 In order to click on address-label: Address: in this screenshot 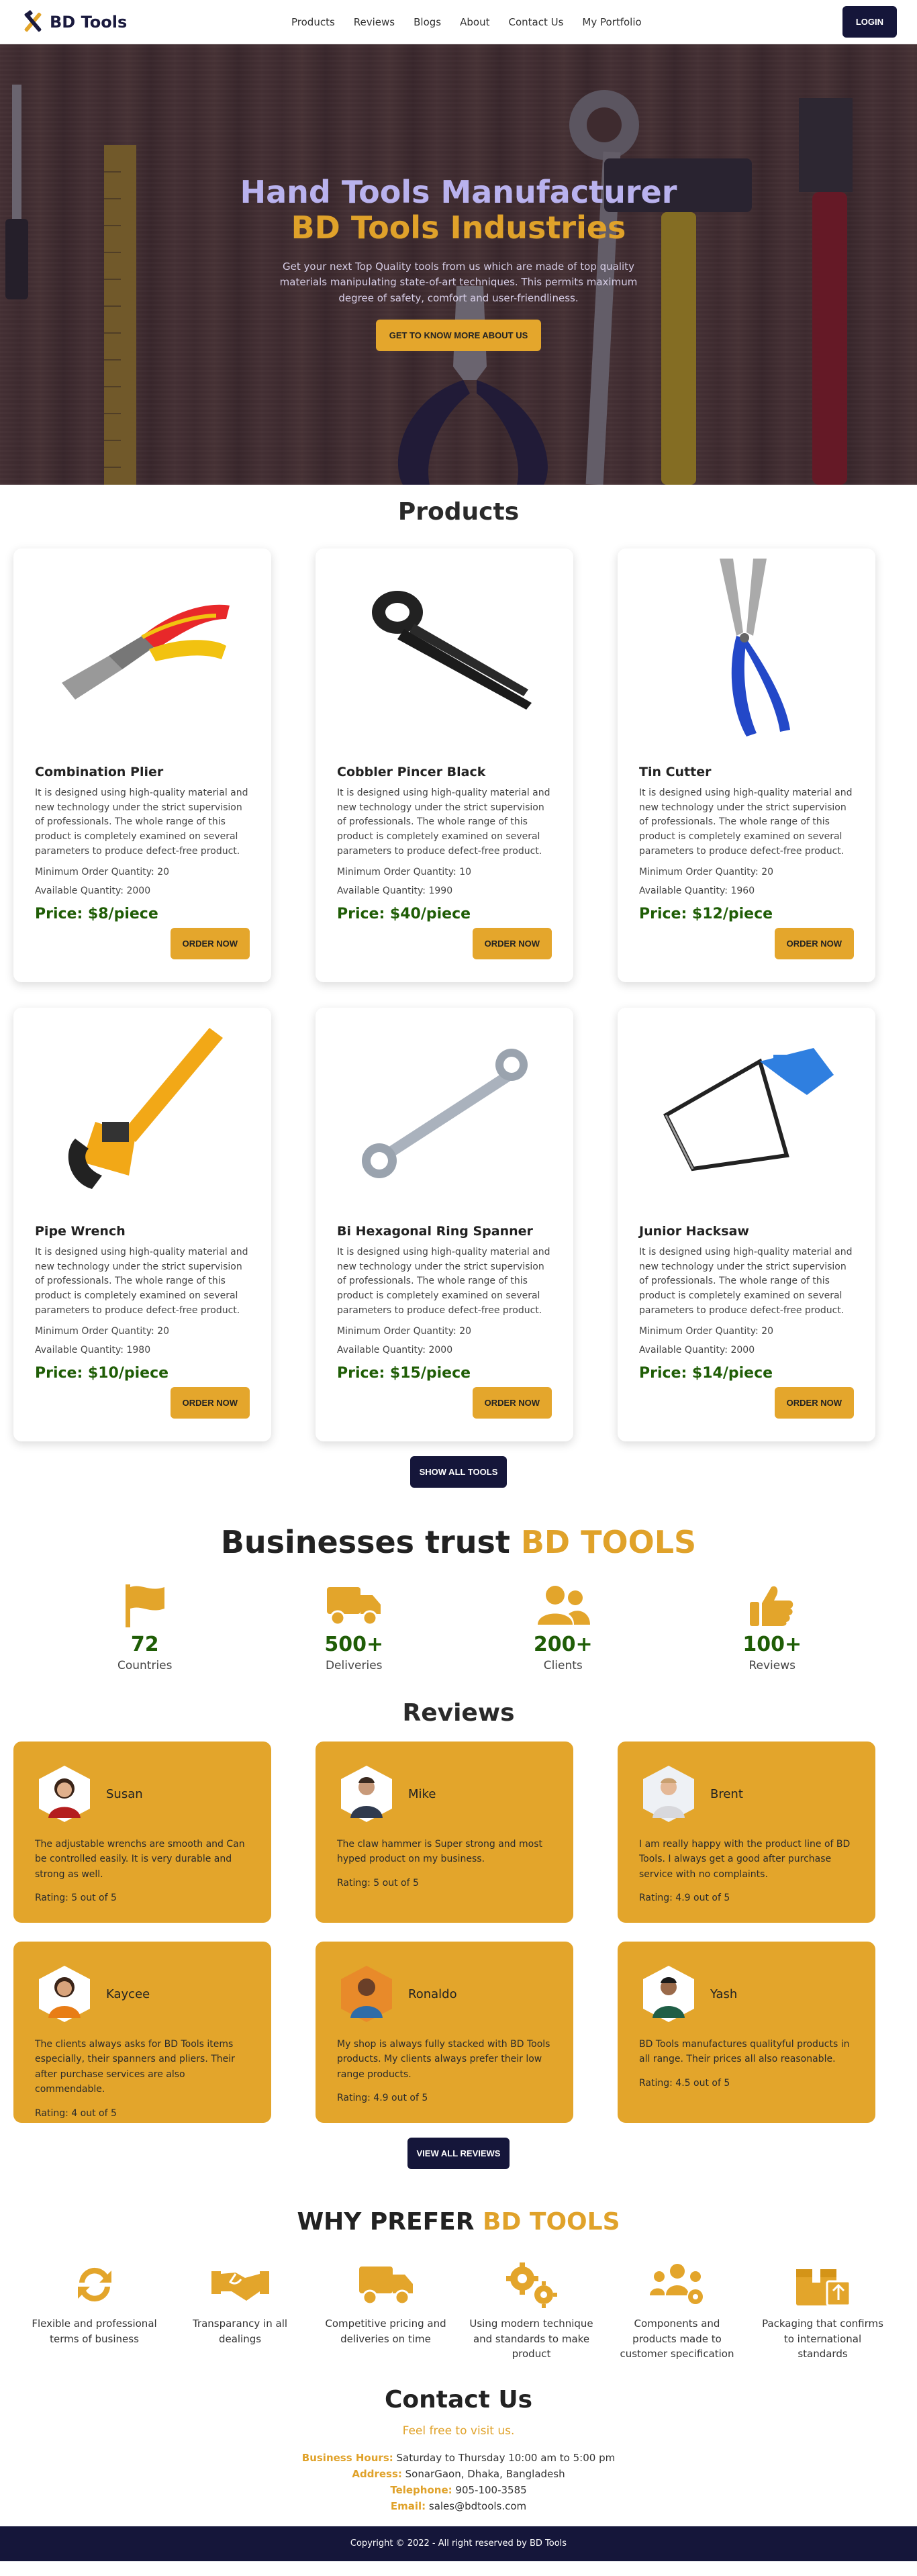, I will do `click(377, 2473)`.